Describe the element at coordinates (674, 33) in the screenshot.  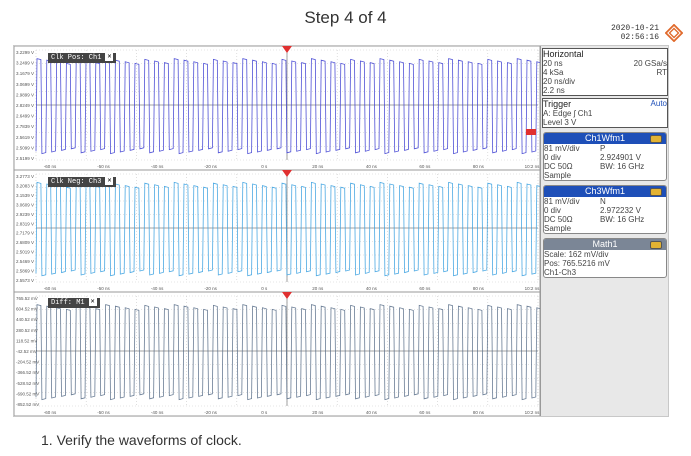
I see `rohde-schwarz-logo-icon` at that location.